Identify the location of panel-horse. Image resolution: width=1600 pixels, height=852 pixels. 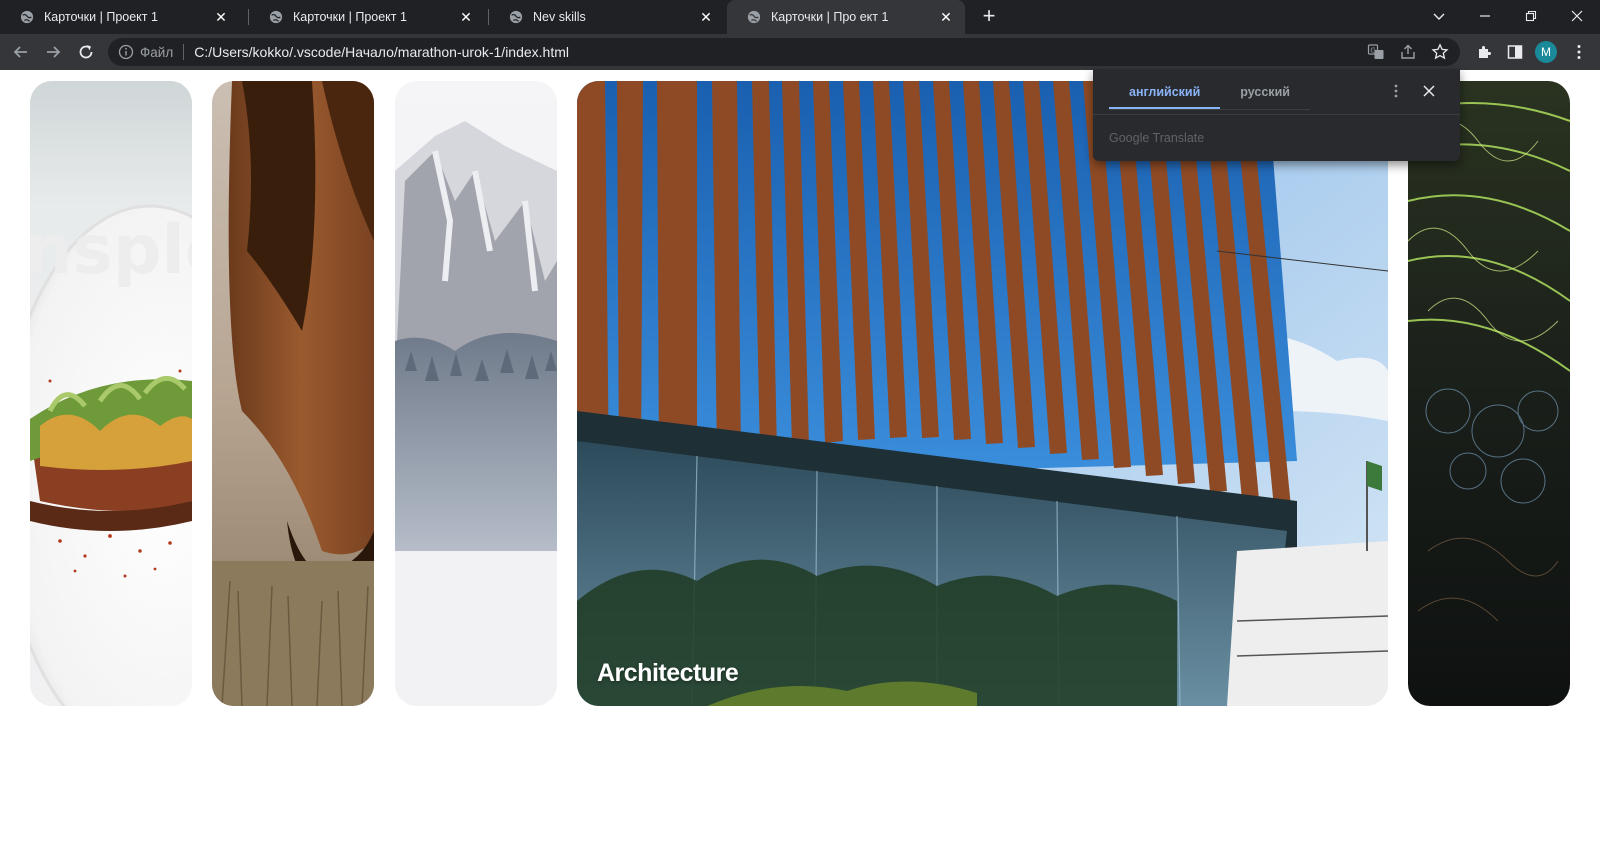
(293, 393).